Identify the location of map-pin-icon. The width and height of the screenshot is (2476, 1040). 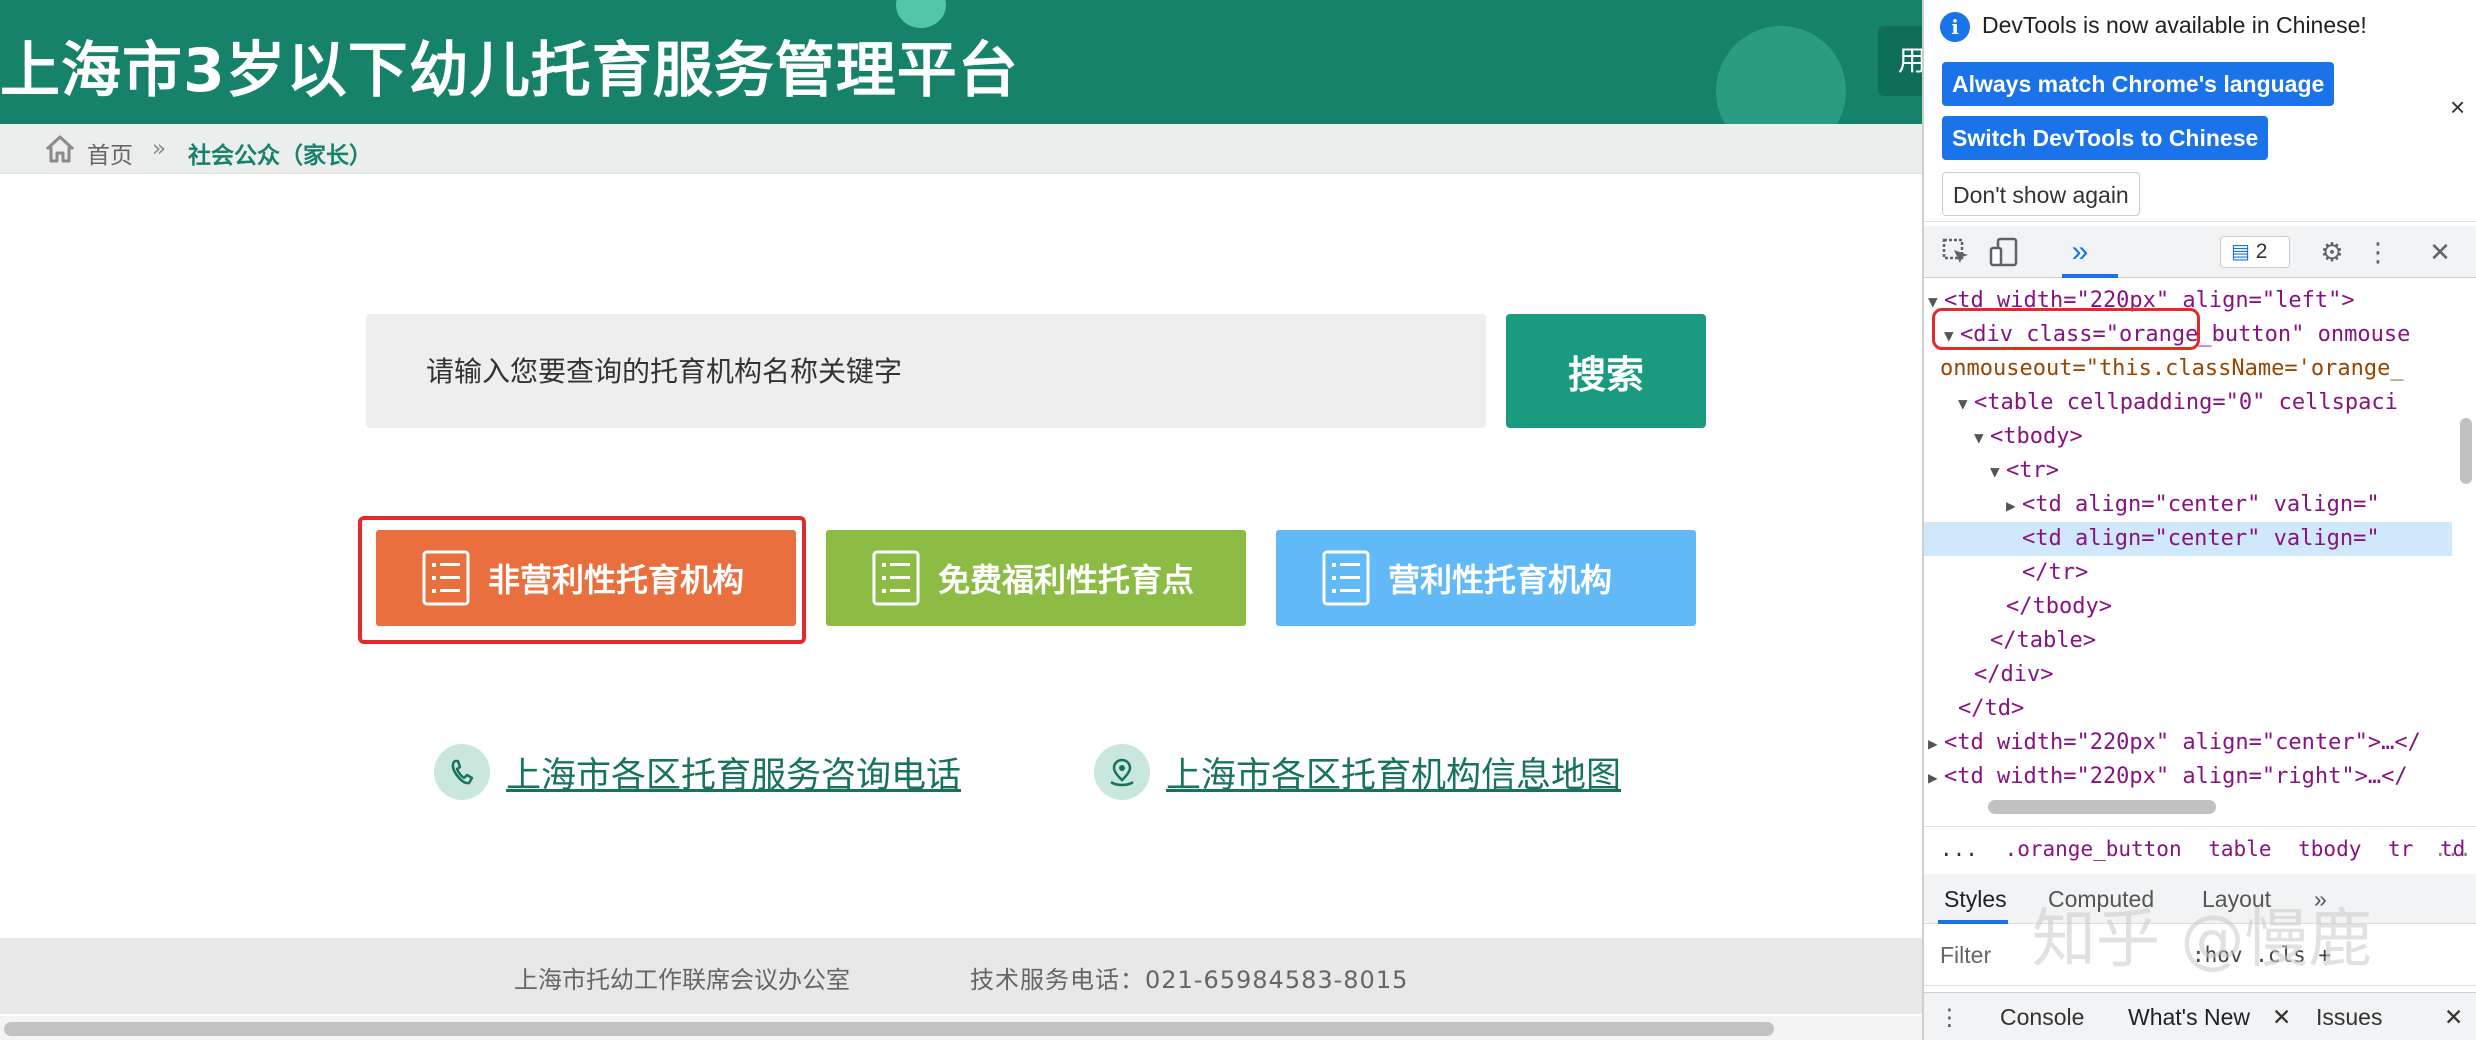
(1122, 772).